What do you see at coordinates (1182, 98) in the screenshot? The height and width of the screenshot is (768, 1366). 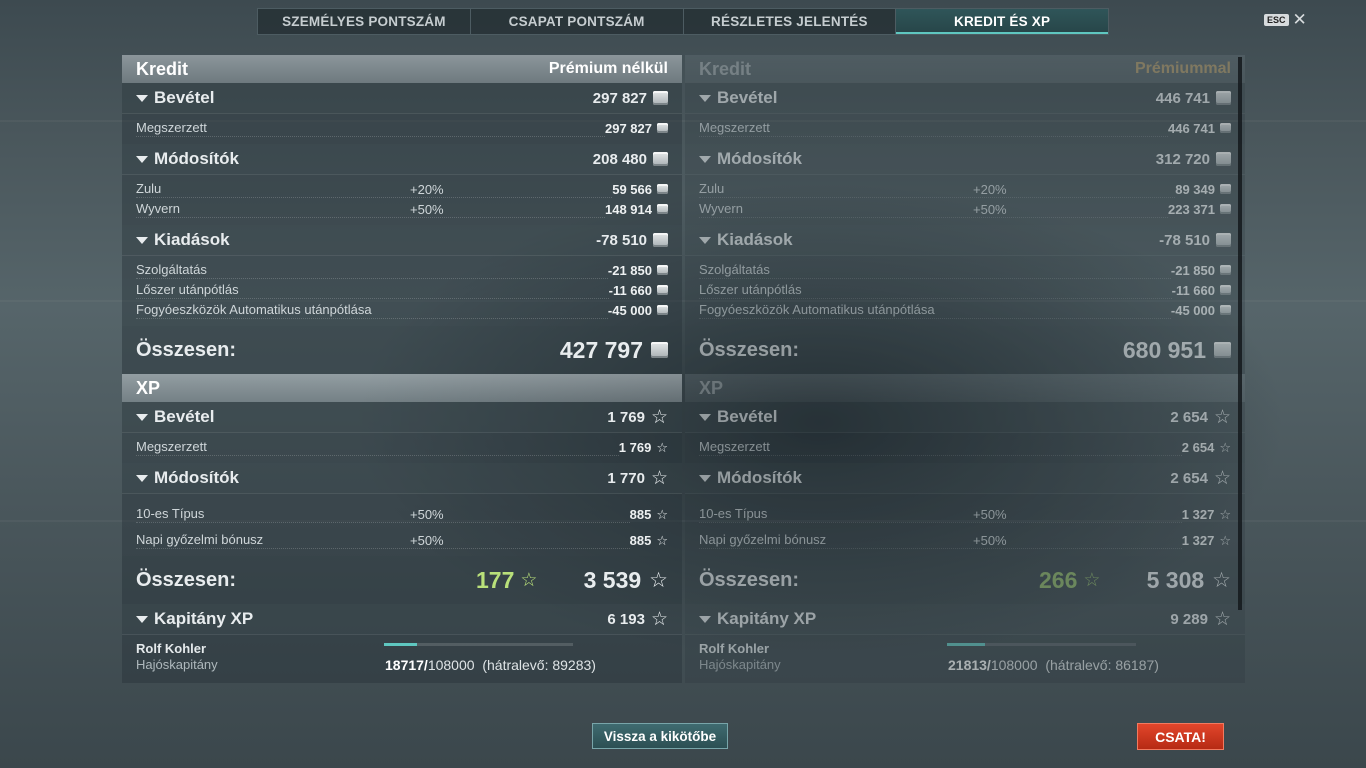 I see `section-value: 446 741` at bounding box center [1182, 98].